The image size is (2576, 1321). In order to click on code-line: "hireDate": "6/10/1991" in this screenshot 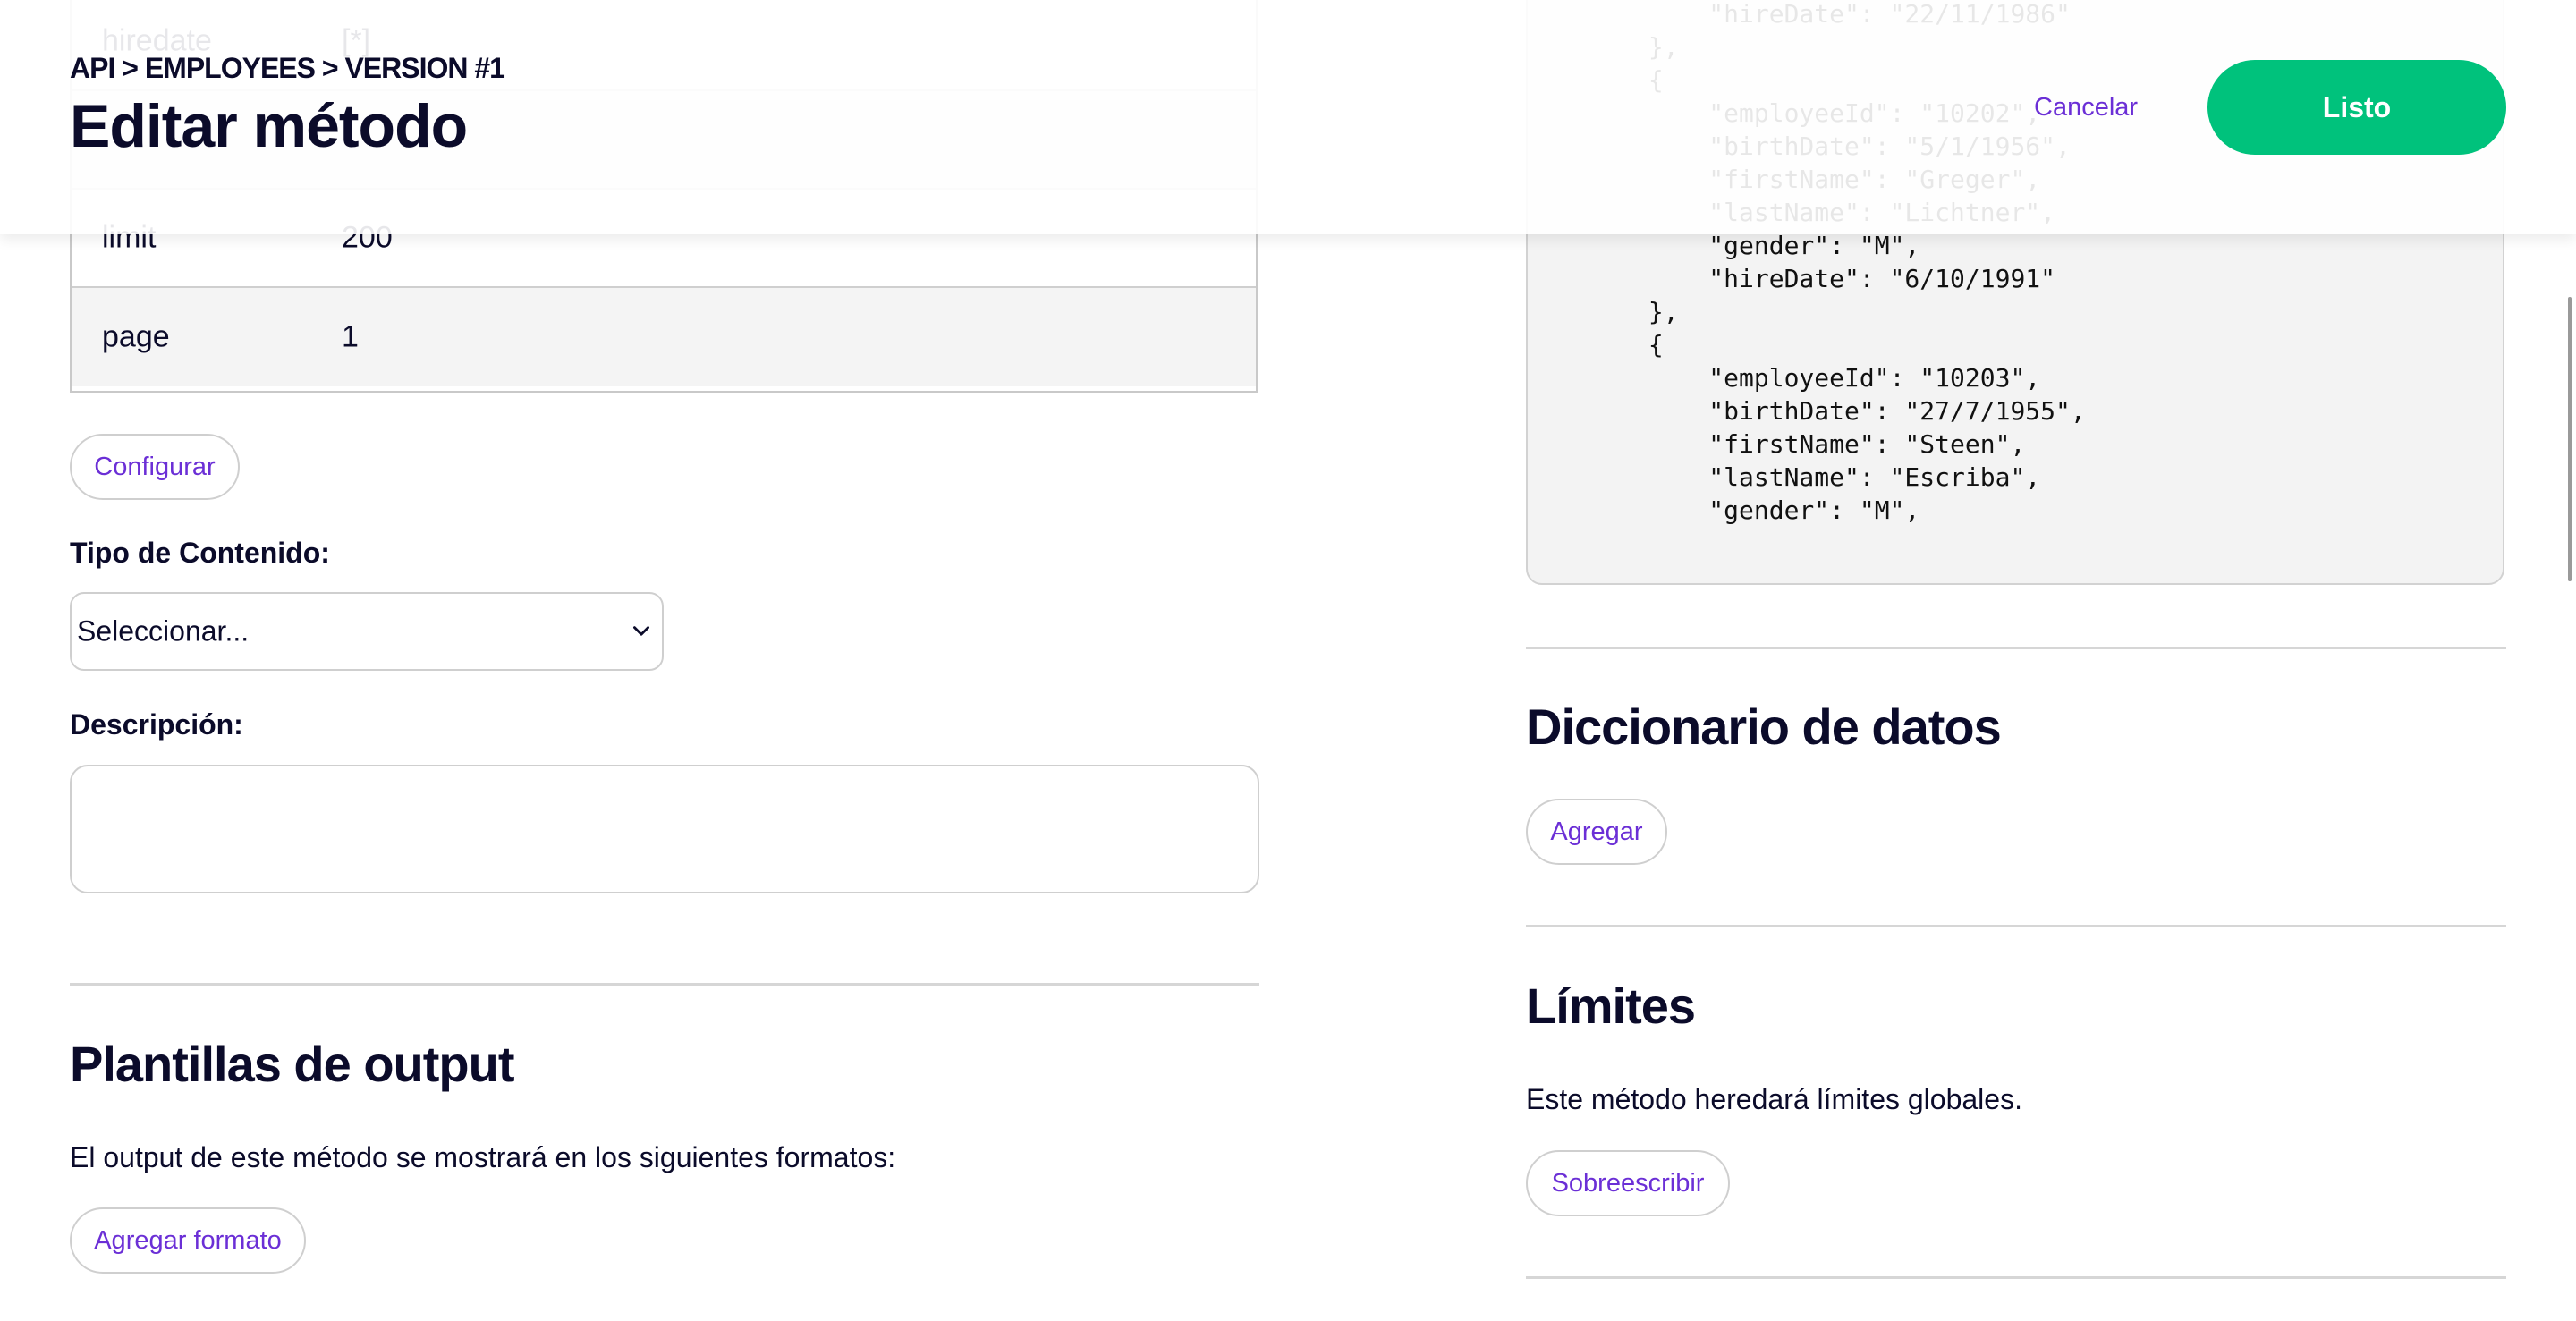, I will do `click(1792, 278)`.